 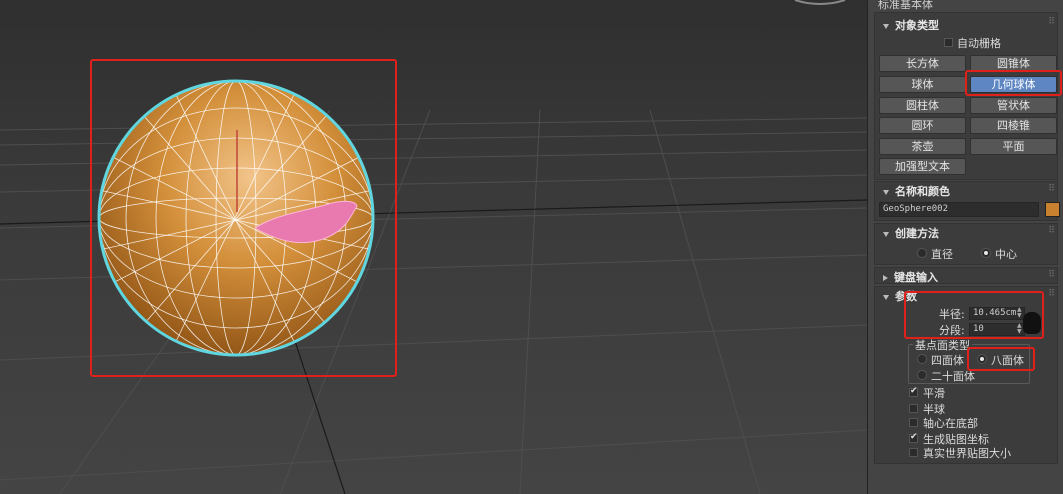 I want to click on diameter-radio, so click(x=922, y=253).